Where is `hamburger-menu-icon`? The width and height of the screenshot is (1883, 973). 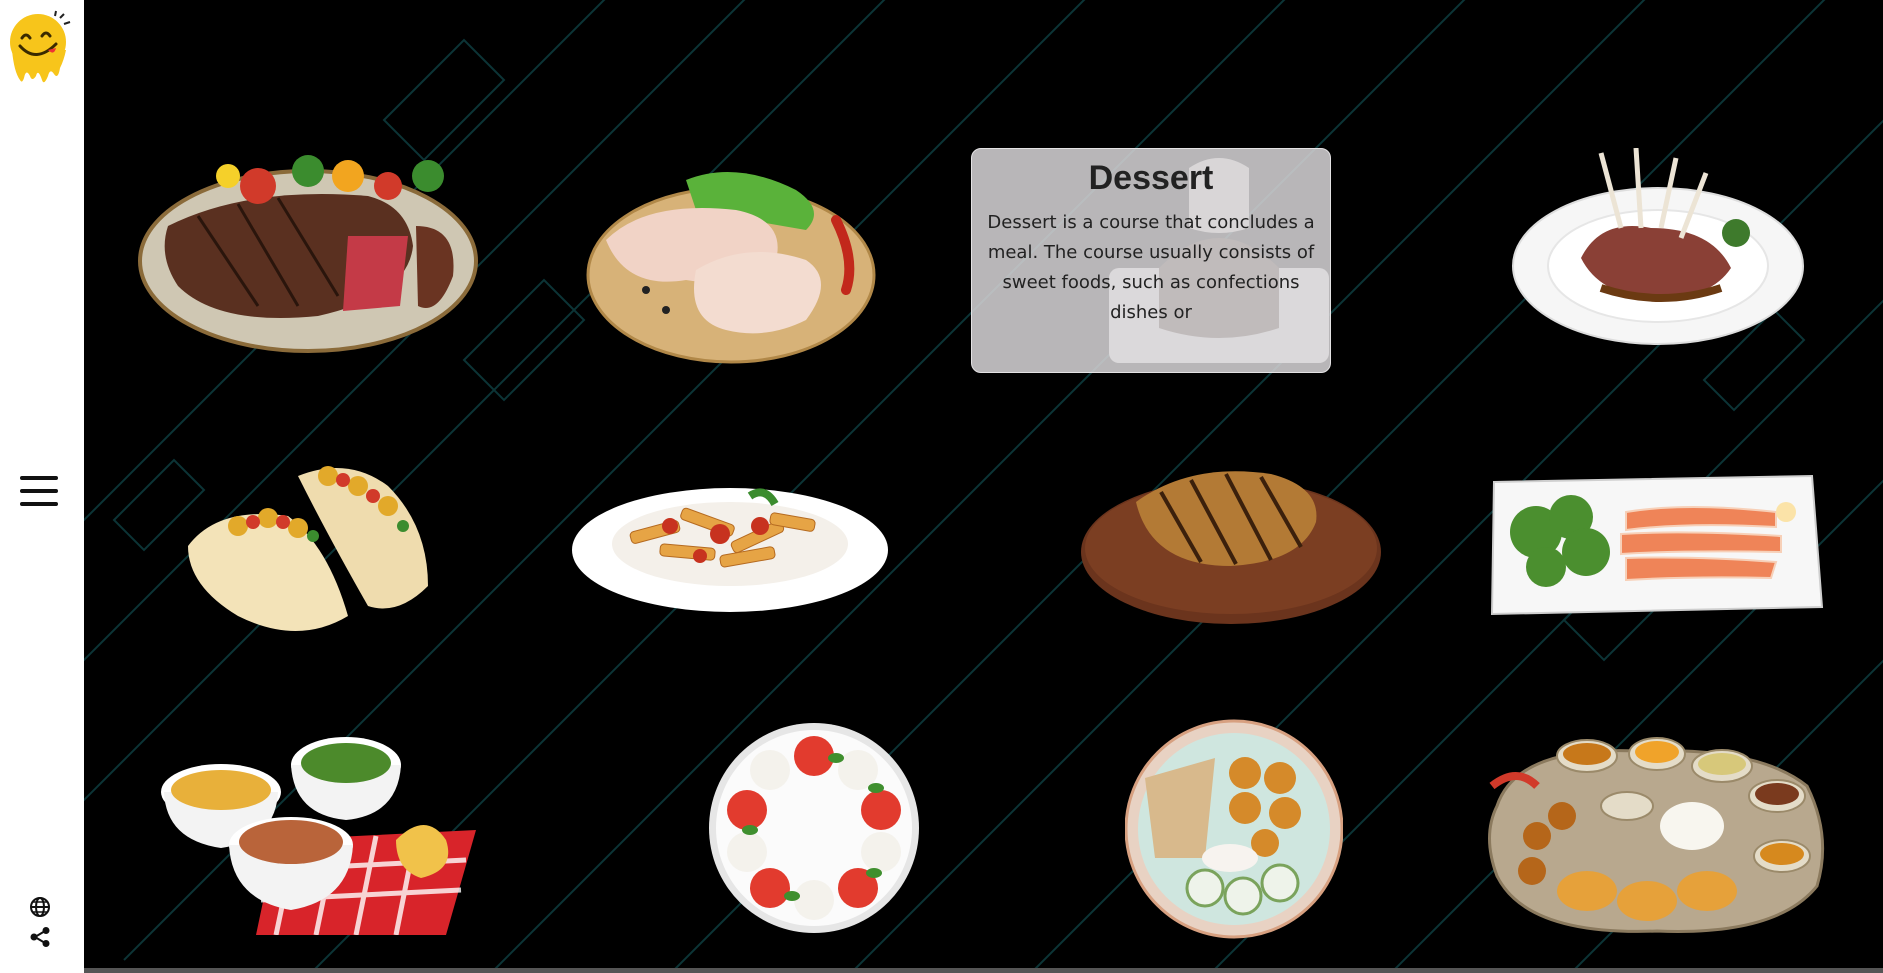
hamburger-menu-icon is located at coordinates (39, 493).